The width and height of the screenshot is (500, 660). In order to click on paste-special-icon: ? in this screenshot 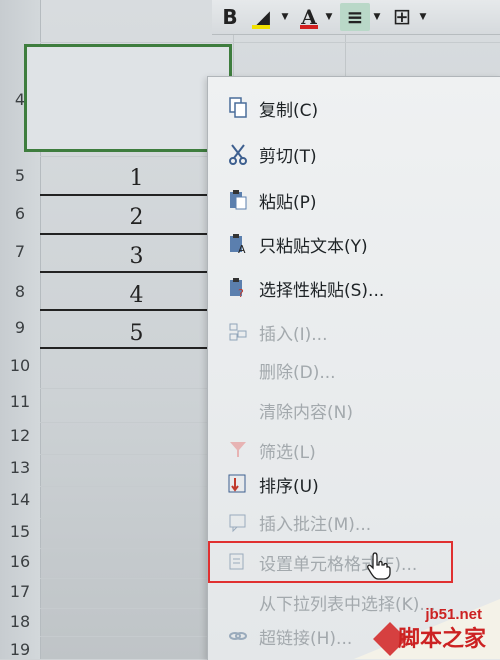, I will do `click(238, 288)`.